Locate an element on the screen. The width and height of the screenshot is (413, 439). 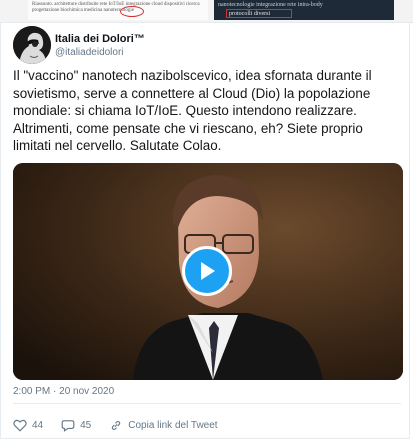
reply-button: 45 is located at coordinates (76, 425).